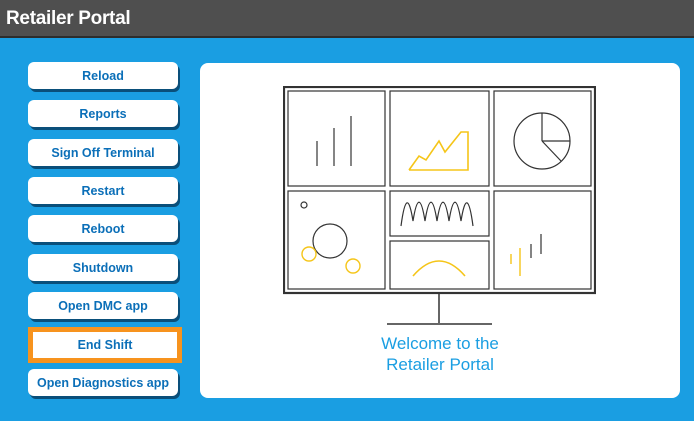 Image resolution: width=694 pixels, height=421 pixels. Describe the element at coordinates (440, 364) in the screenshot. I see `welcome-line-2: Retailer Portal` at that location.